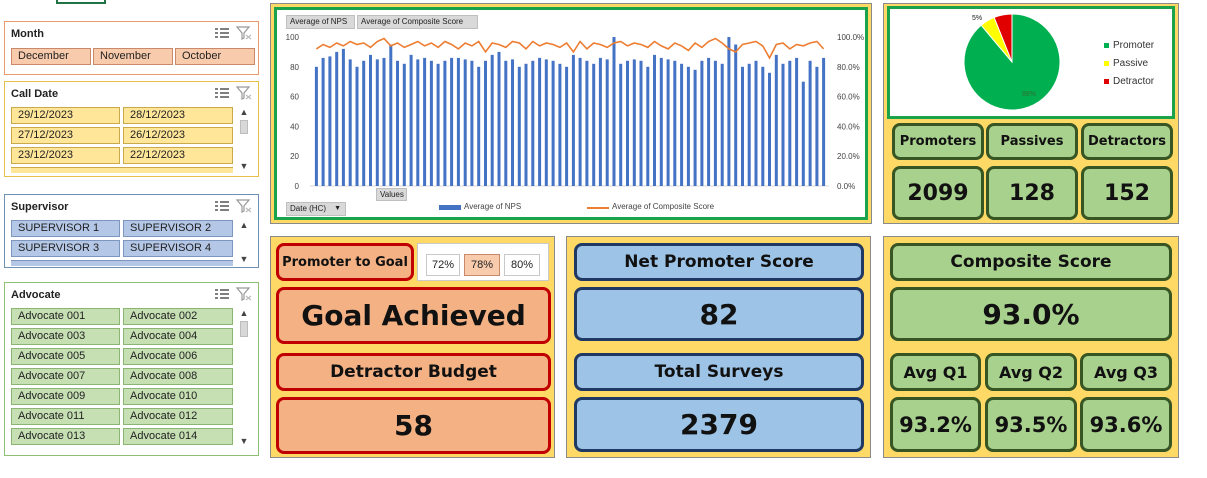 This screenshot has height=478, width=1207. What do you see at coordinates (178, 336) in the screenshot?
I see `advocate-item: Advocate 004` at bounding box center [178, 336].